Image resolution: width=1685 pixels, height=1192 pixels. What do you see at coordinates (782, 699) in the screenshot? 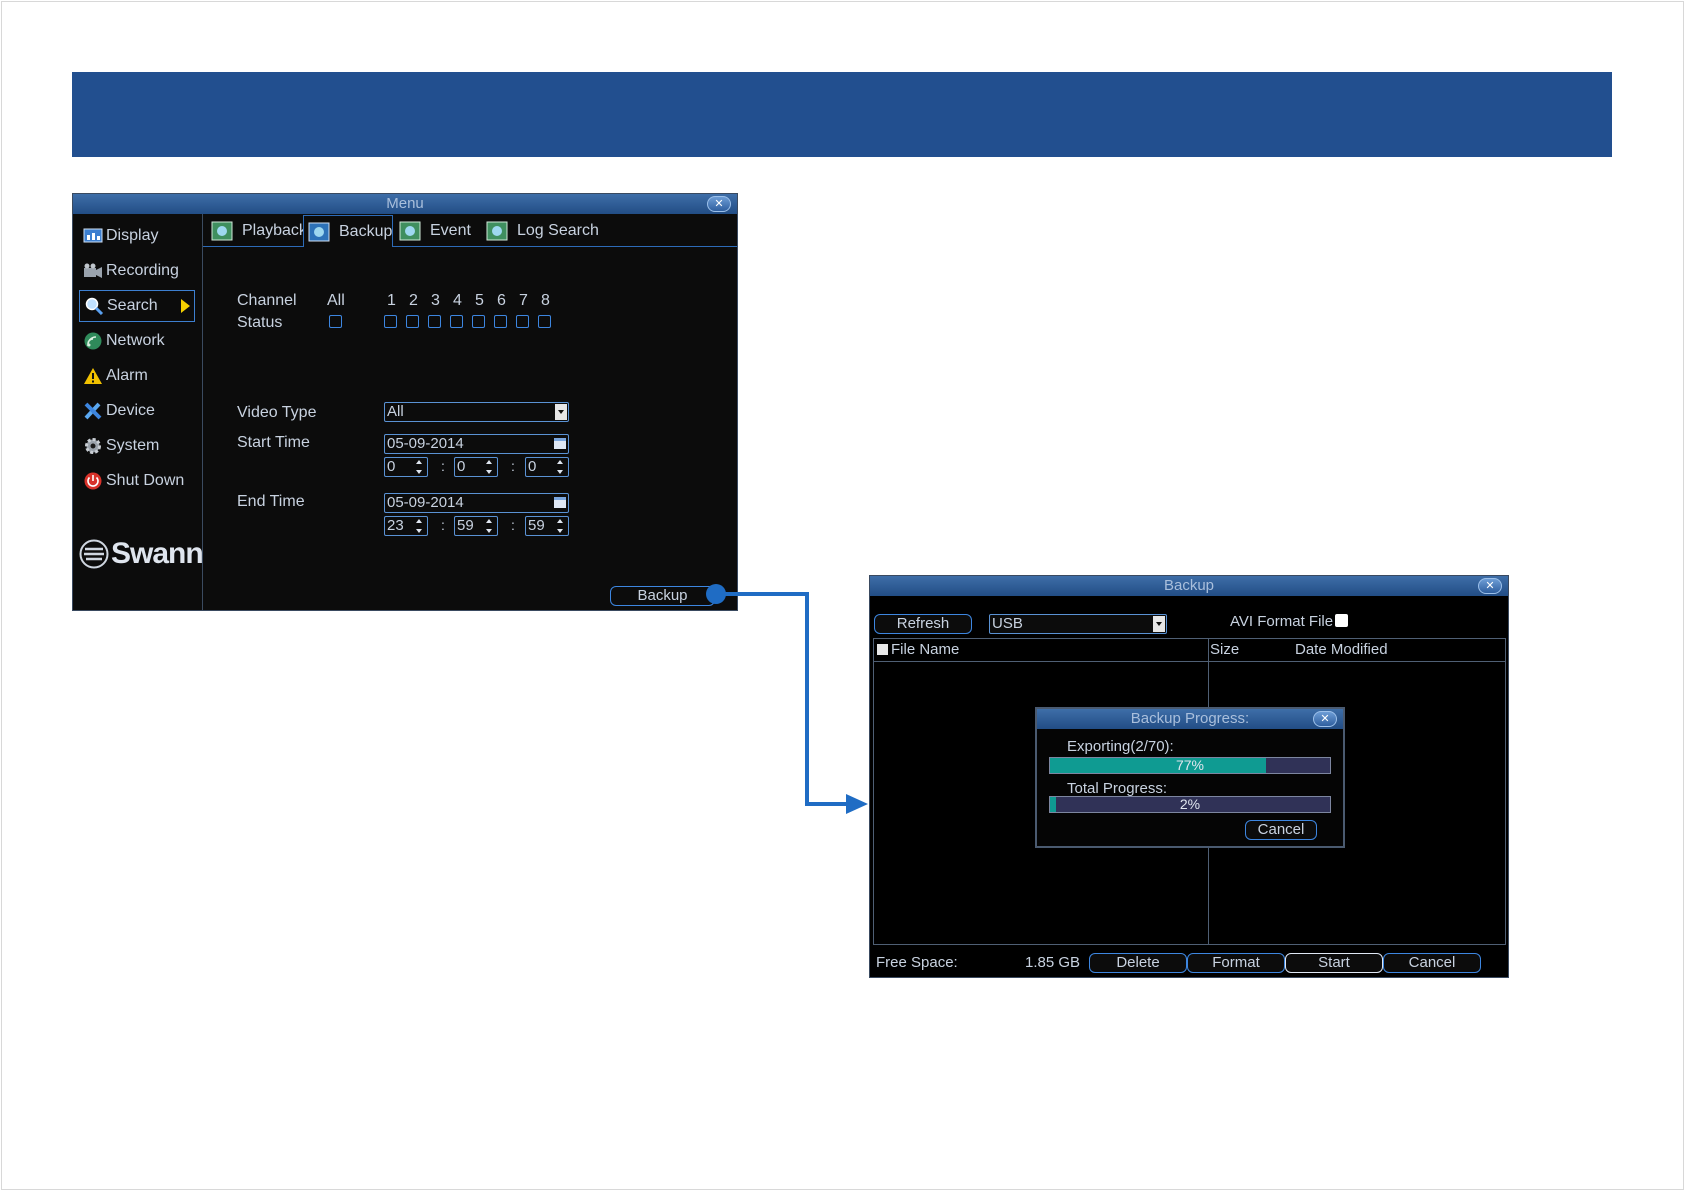
I see `connector-line` at bounding box center [782, 699].